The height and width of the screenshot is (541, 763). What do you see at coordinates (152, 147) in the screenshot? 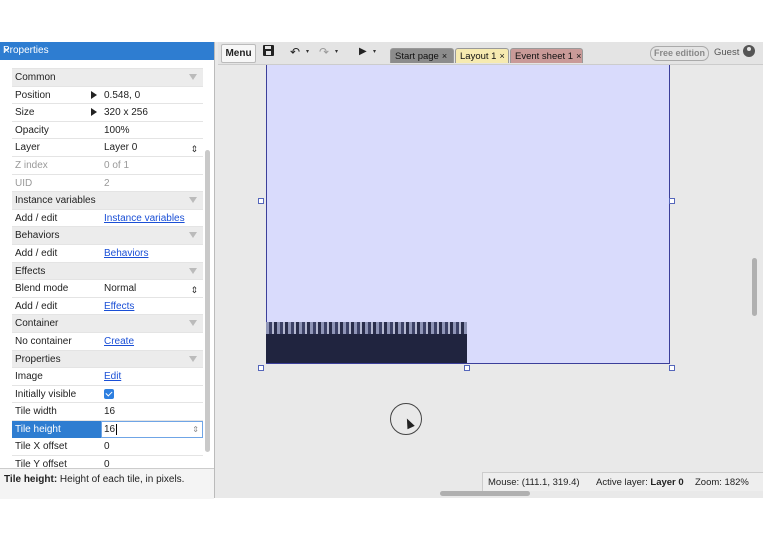
I see `layer-select: Layer 0 ⇕` at bounding box center [152, 147].